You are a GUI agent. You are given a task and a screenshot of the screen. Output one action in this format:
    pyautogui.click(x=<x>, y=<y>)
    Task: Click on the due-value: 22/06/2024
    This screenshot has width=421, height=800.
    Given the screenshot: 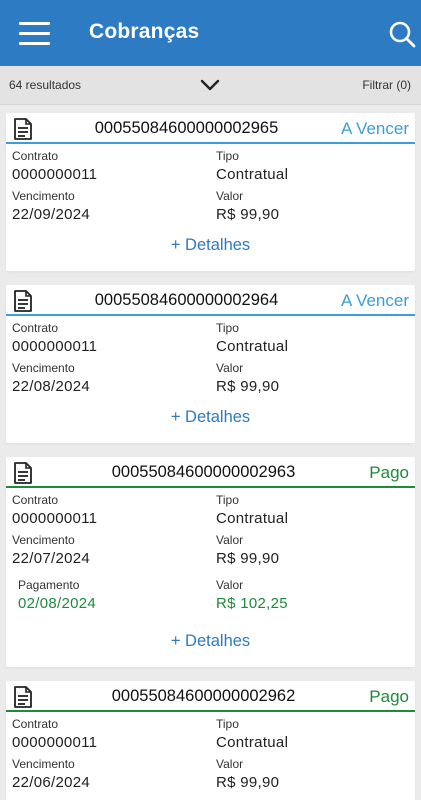 What is the action you would take?
    pyautogui.click(x=51, y=782)
    